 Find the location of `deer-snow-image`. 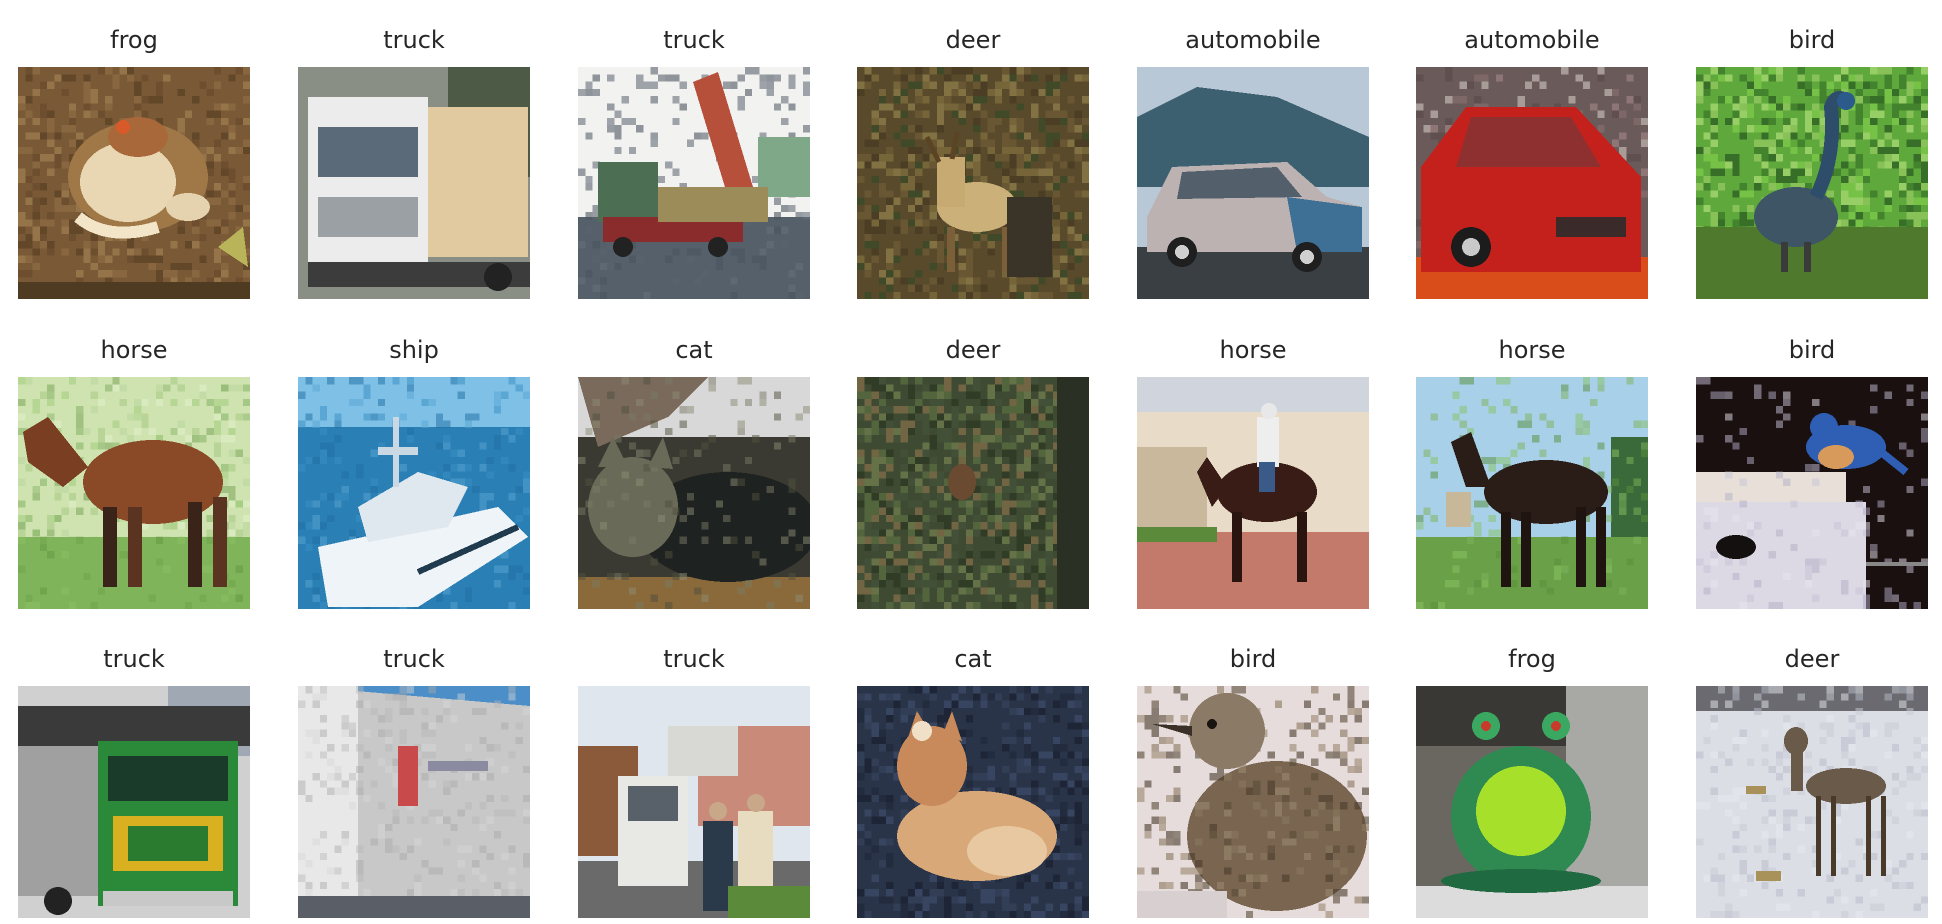

deer-snow-image is located at coordinates (1812, 802).